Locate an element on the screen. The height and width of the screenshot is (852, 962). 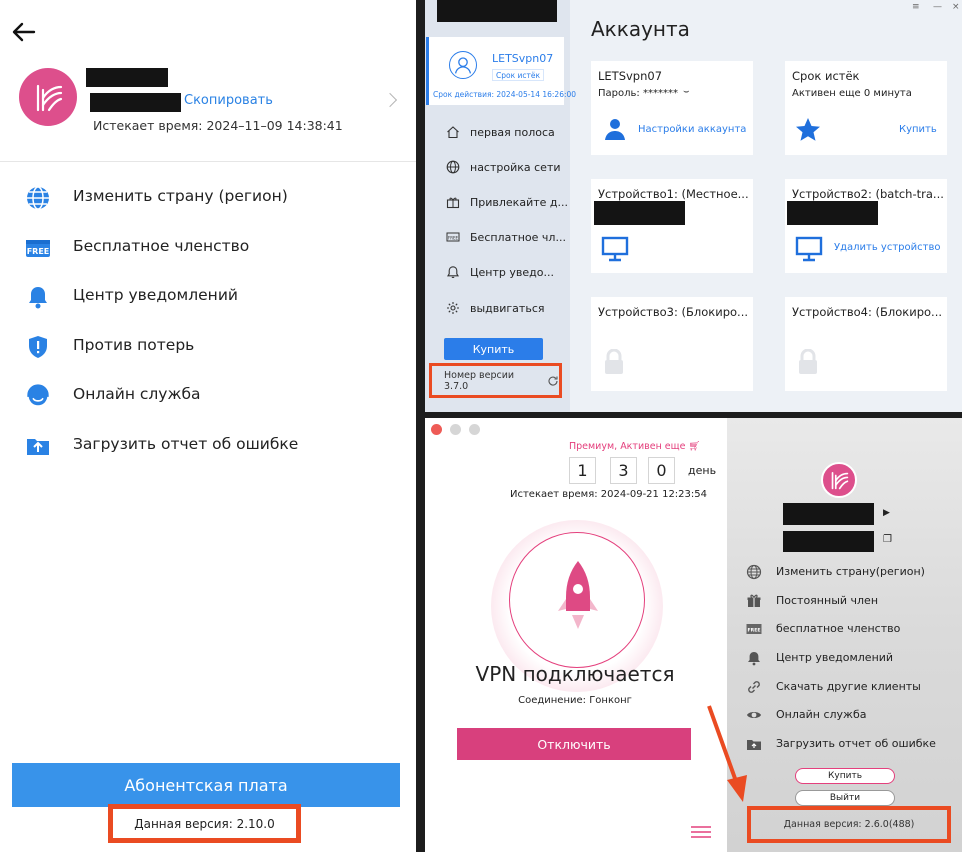
premium-text: Премиум, Активен еще is located at coordinates (627, 446).